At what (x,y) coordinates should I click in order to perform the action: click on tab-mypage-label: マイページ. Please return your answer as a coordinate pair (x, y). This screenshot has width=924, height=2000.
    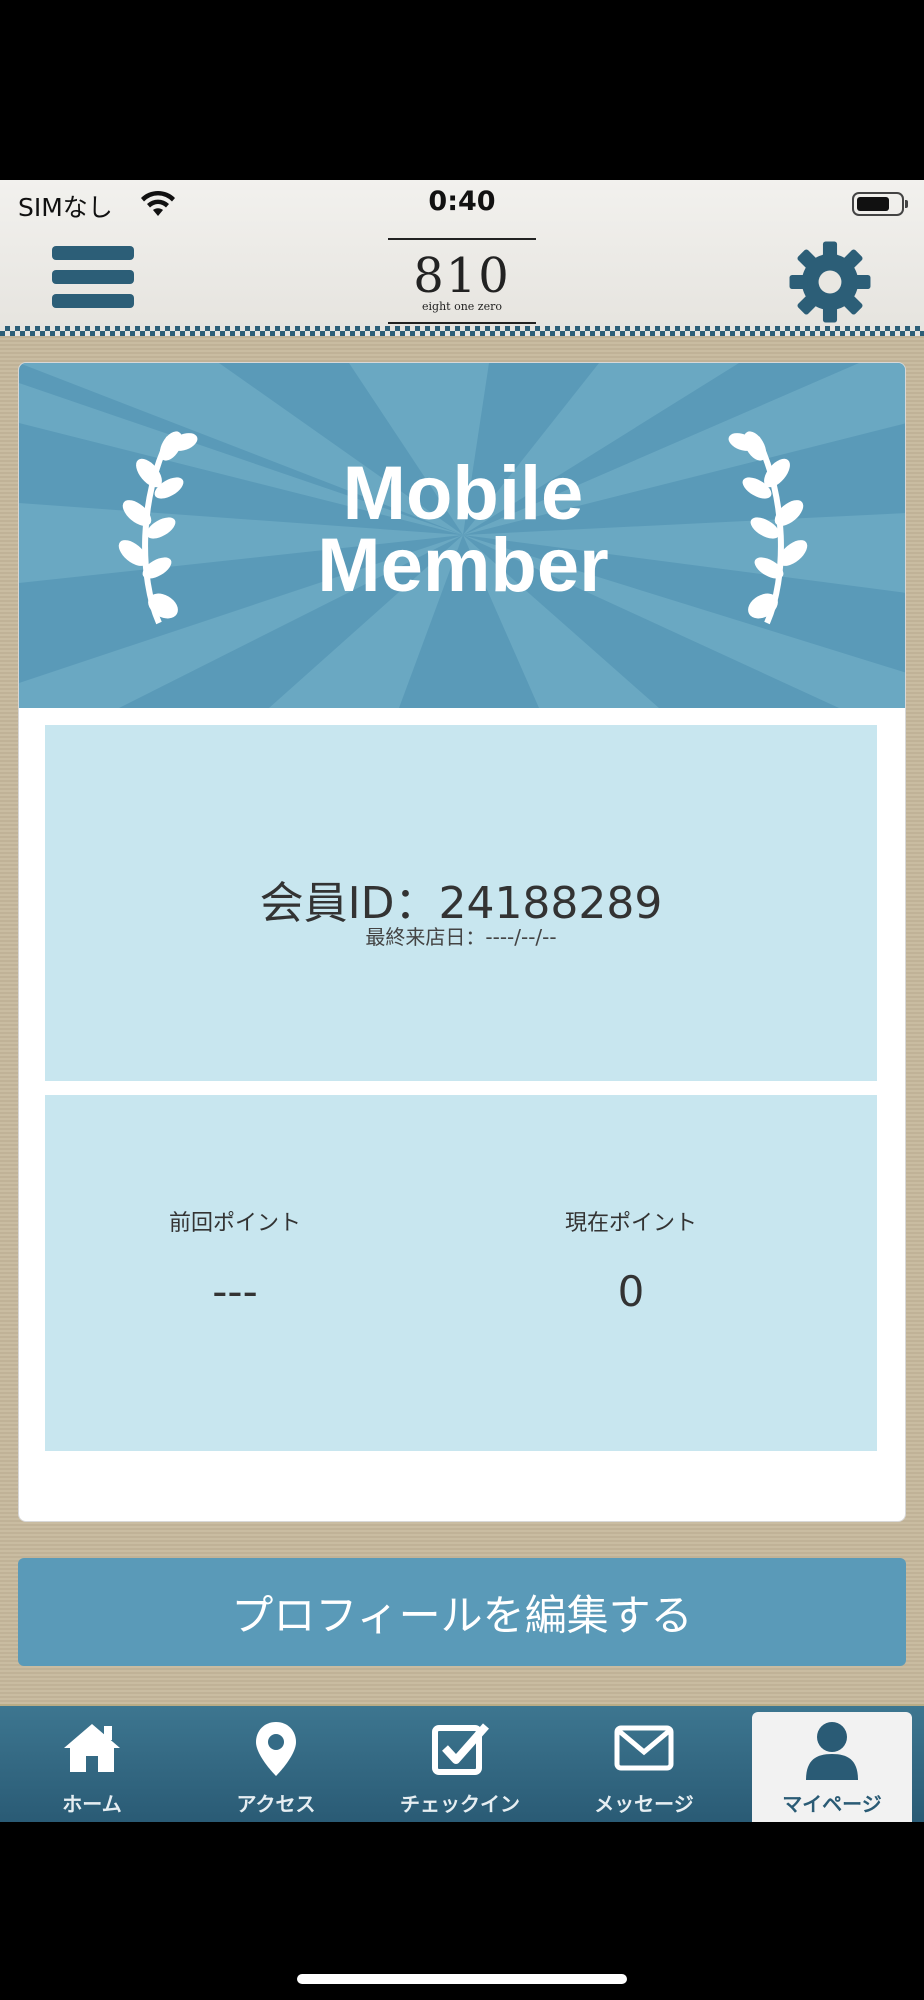
    Looking at the image, I should click on (832, 1804).